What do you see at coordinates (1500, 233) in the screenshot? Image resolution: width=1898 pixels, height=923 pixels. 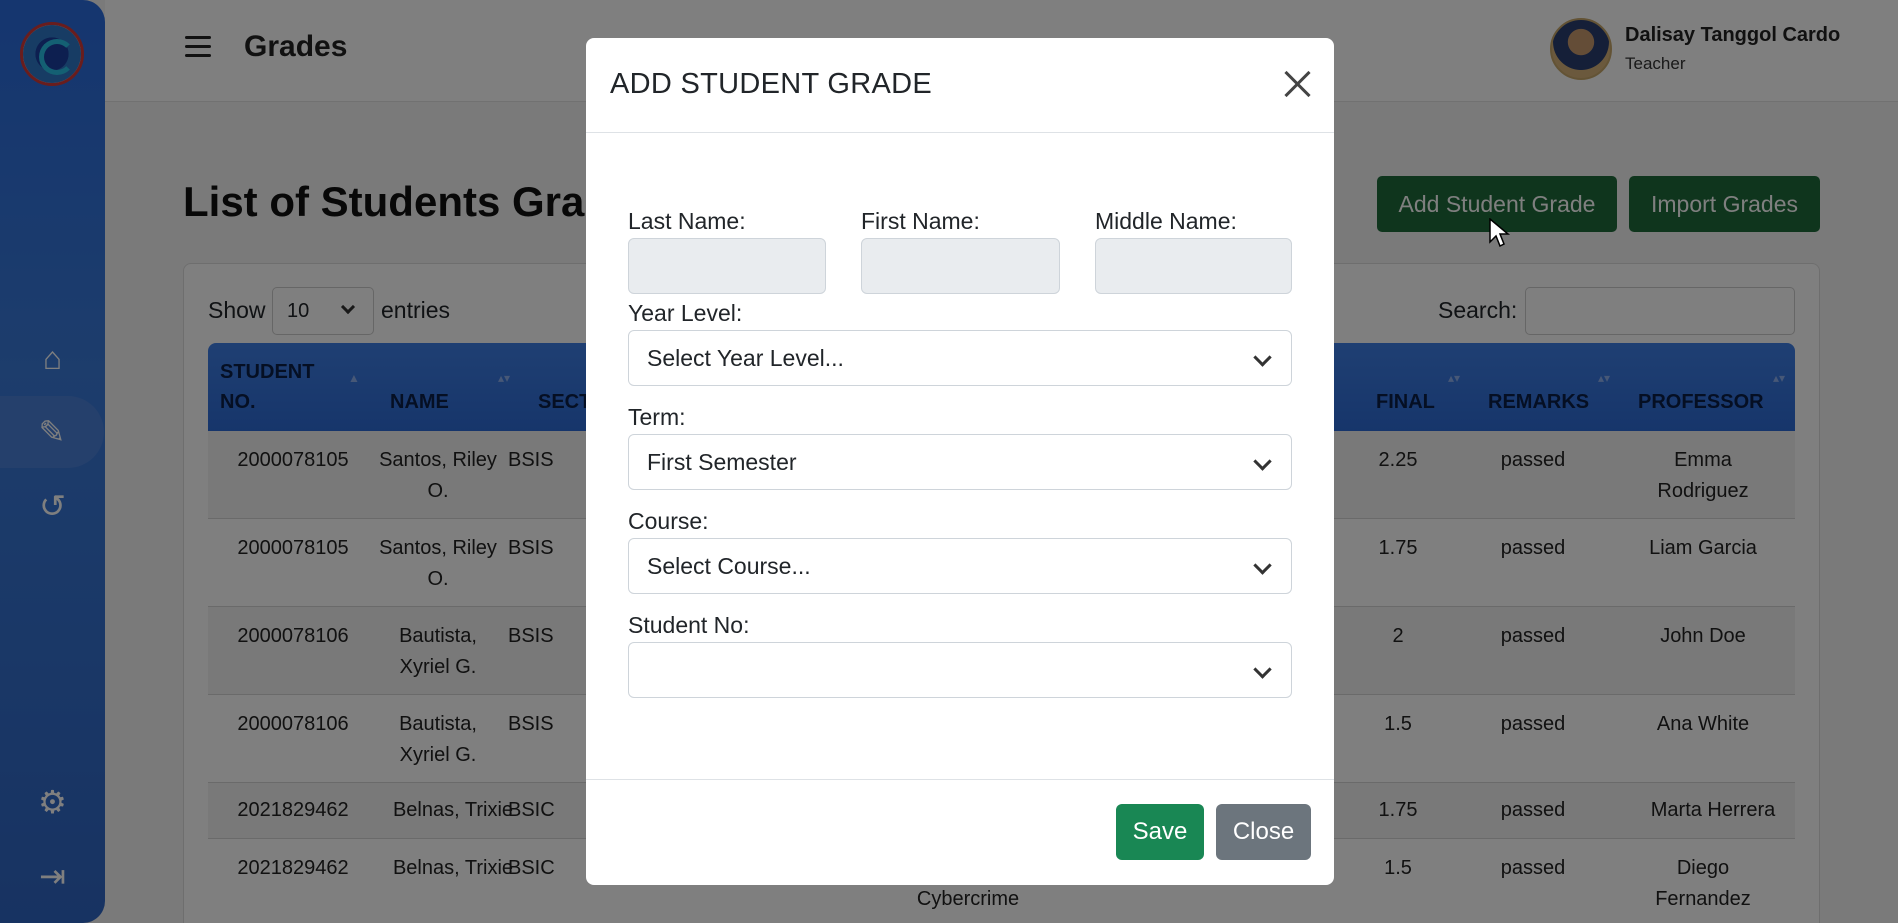 I see `mouse-cursor-icon` at bounding box center [1500, 233].